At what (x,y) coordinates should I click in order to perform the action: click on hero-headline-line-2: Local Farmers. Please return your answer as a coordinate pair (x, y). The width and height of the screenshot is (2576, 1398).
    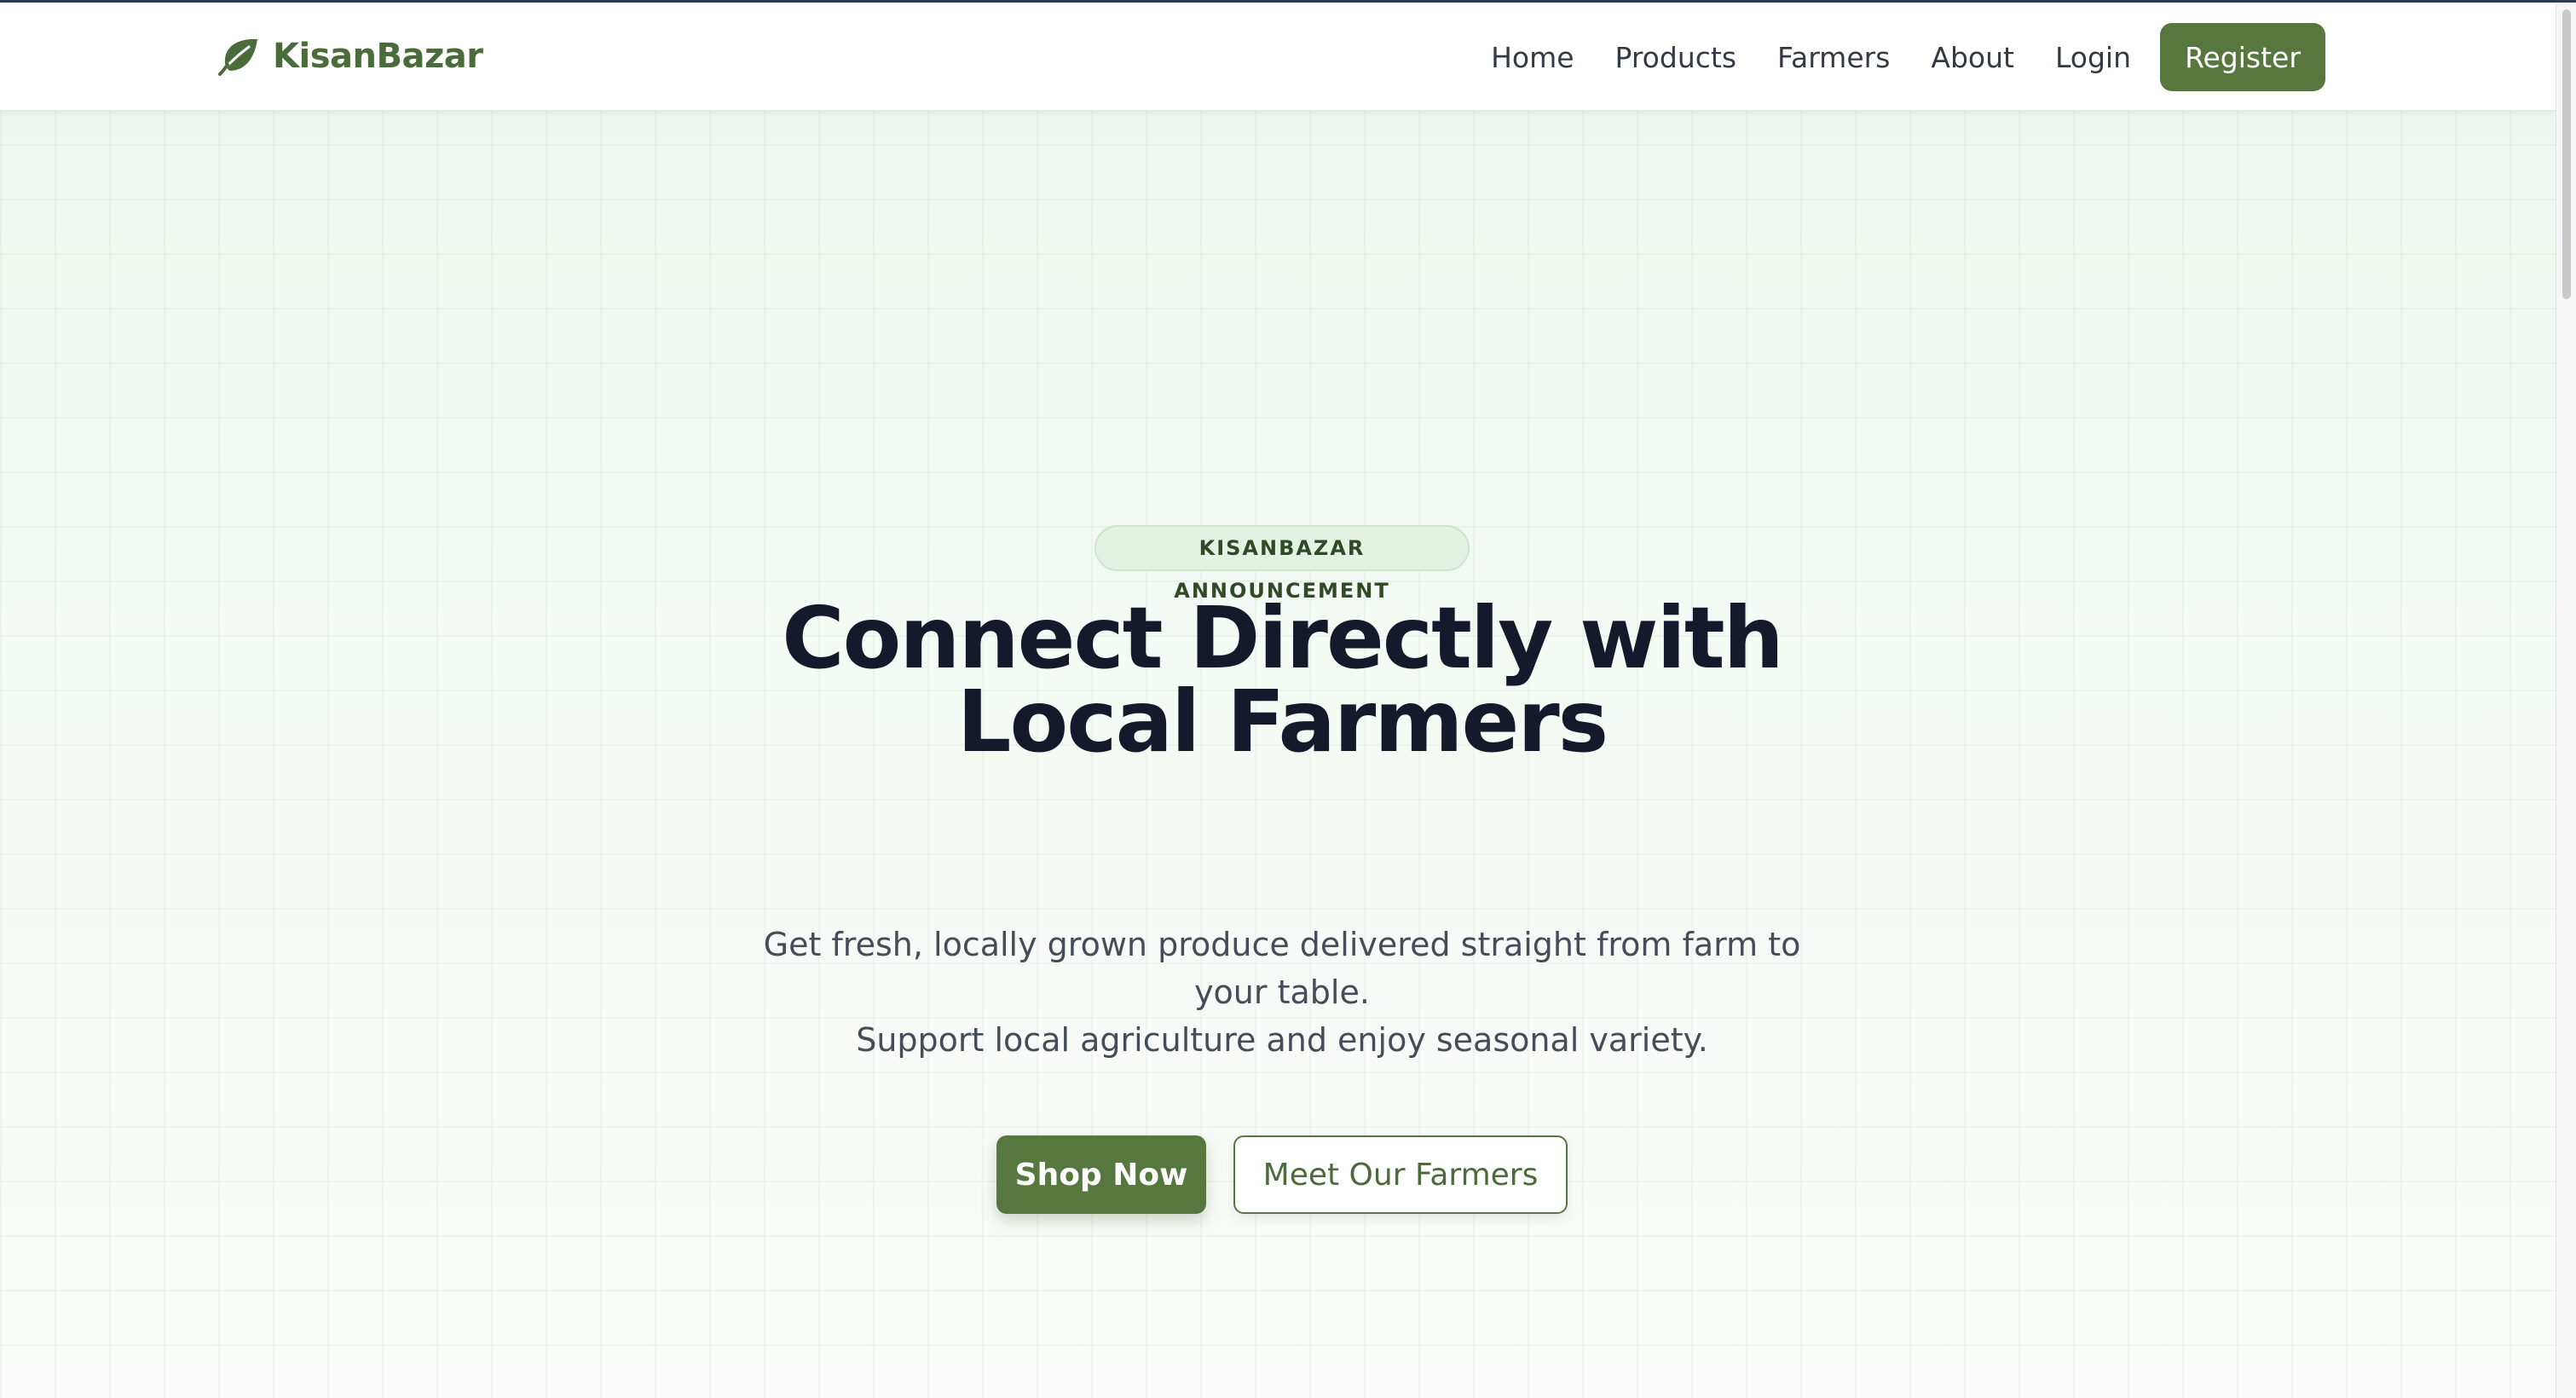
    Looking at the image, I should click on (1282, 722).